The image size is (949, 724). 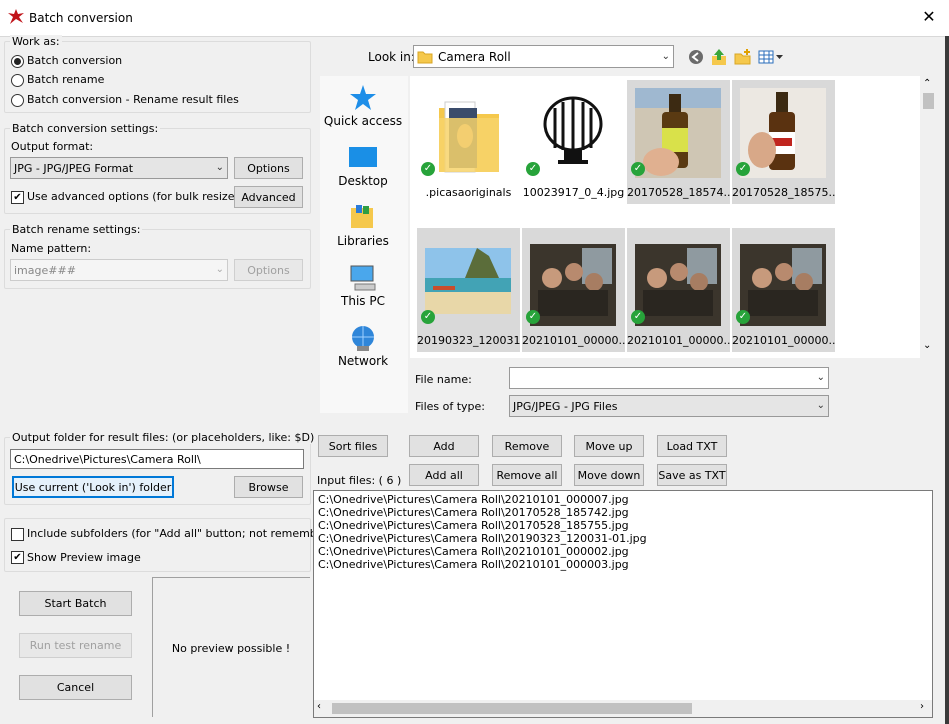 What do you see at coordinates (119, 168) in the screenshot?
I see `output-format-select: JPG - JPG/JPEG Format ⌄` at bounding box center [119, 168].